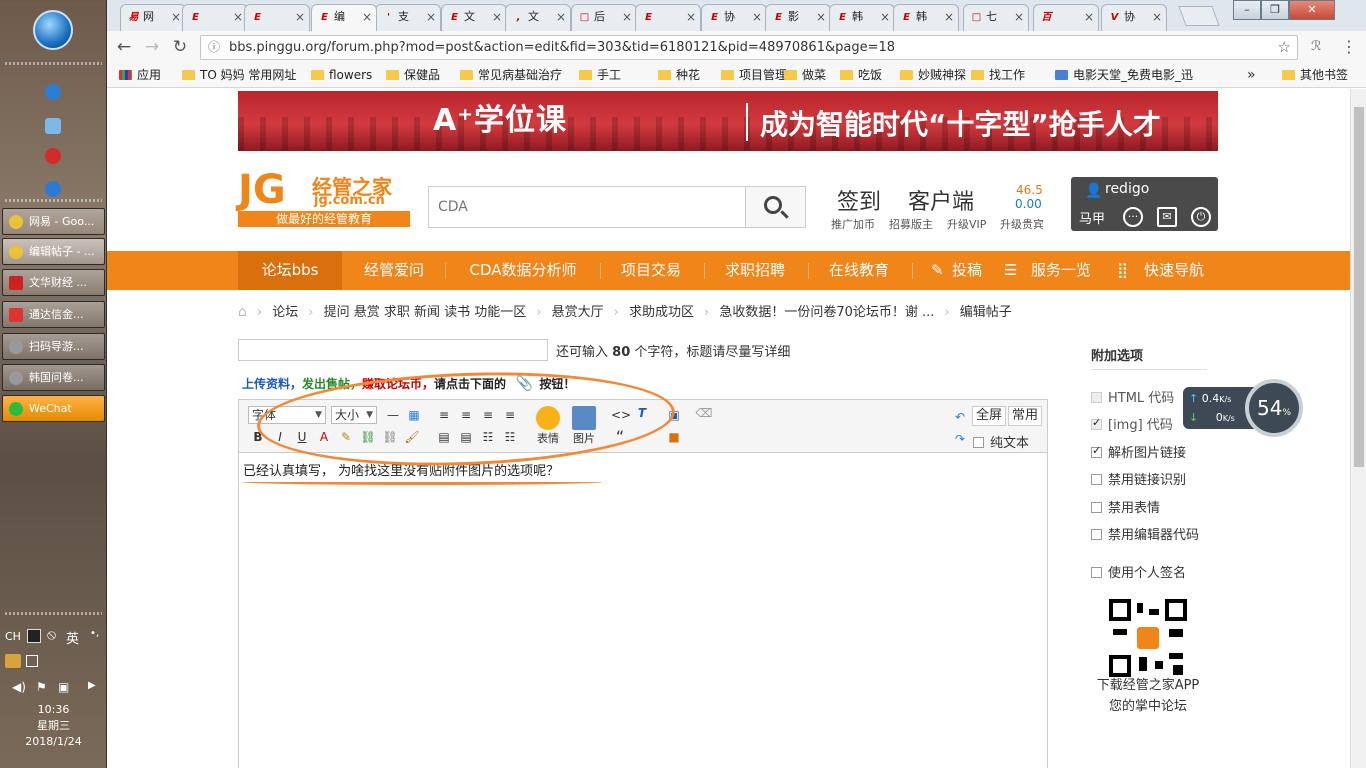 The image size is (1366, 768). Describe the element at coordinates (41, 687) in the screenshot. I see `flag-icon: ⚑` at that location.